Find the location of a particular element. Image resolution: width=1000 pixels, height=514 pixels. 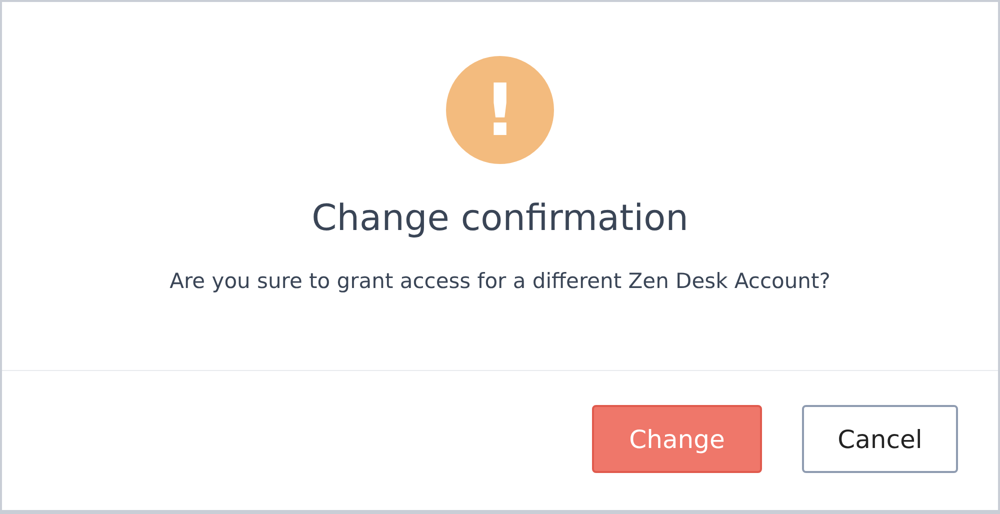

warning-icon: ! is located at coordinates (500, 110).